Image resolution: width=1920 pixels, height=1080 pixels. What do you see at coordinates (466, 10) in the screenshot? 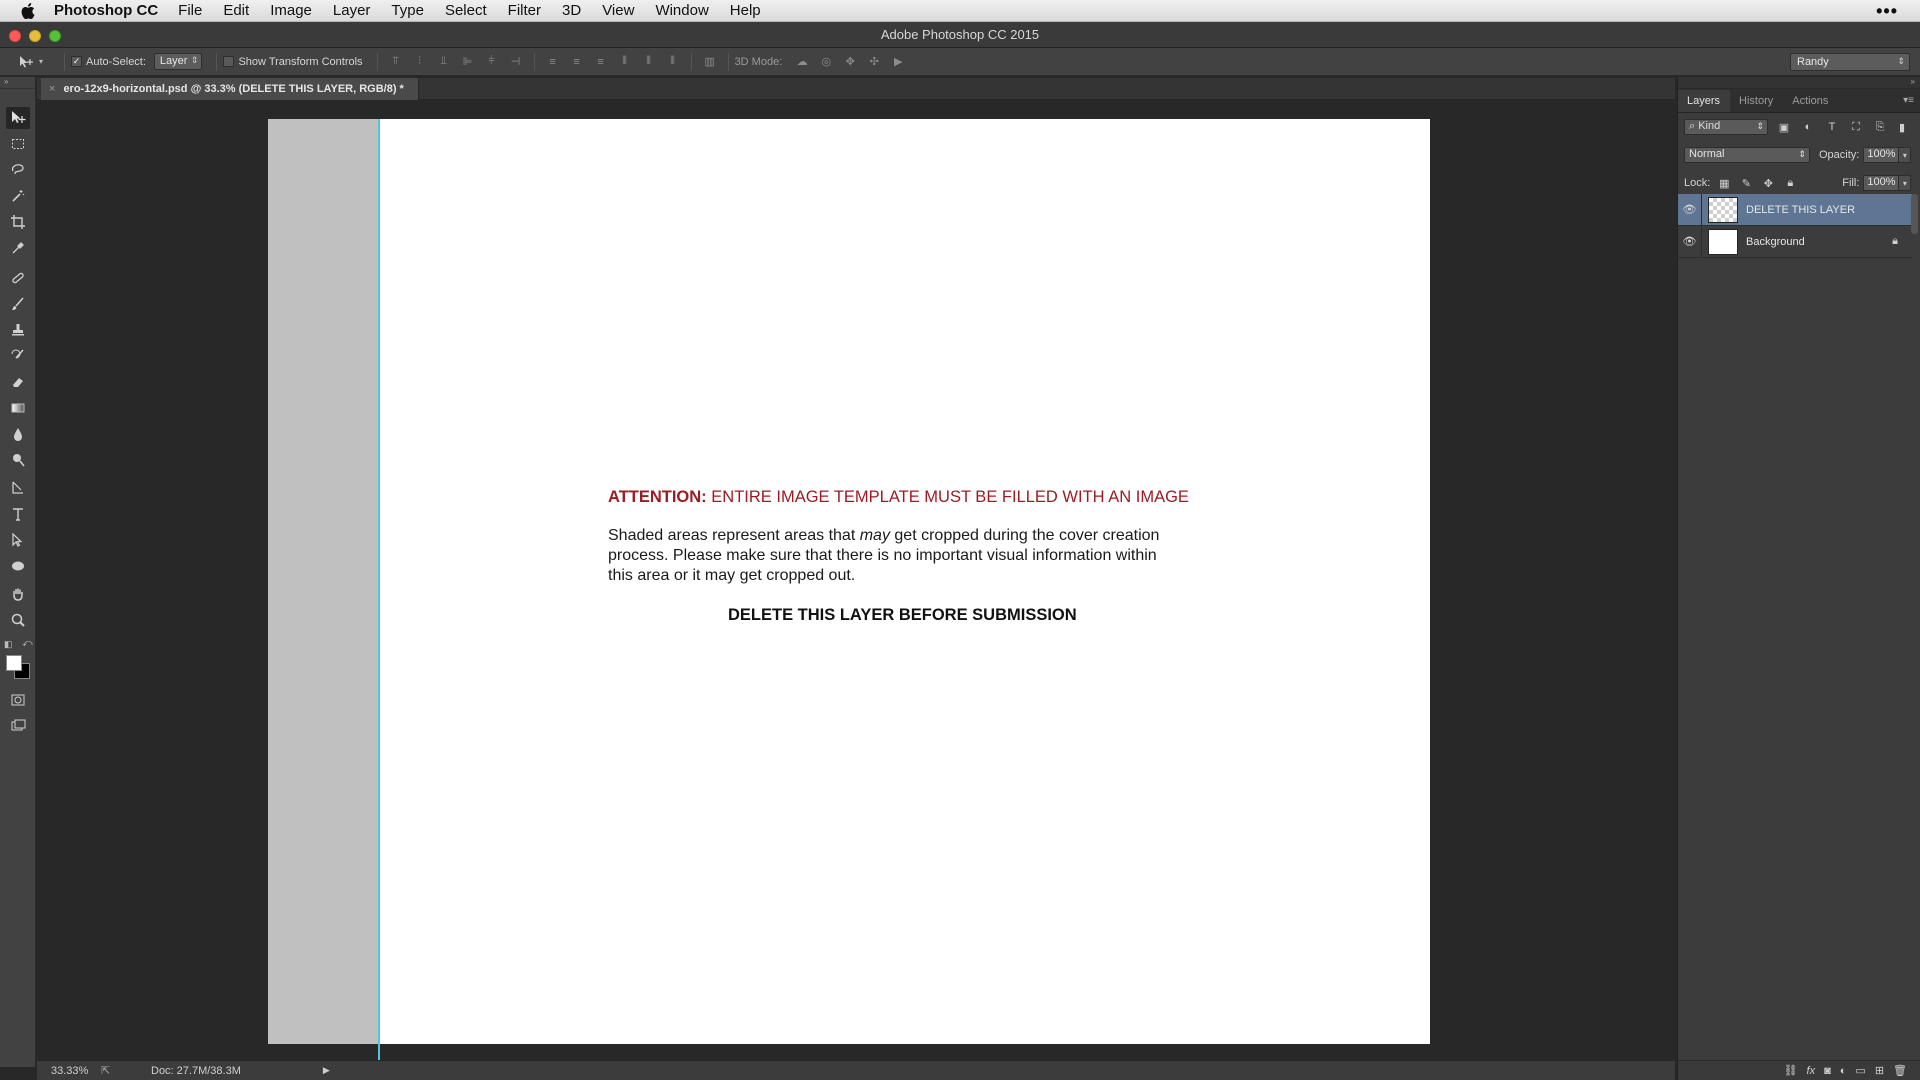
I see `menu-select: Select` at bounding box center [466, 10].